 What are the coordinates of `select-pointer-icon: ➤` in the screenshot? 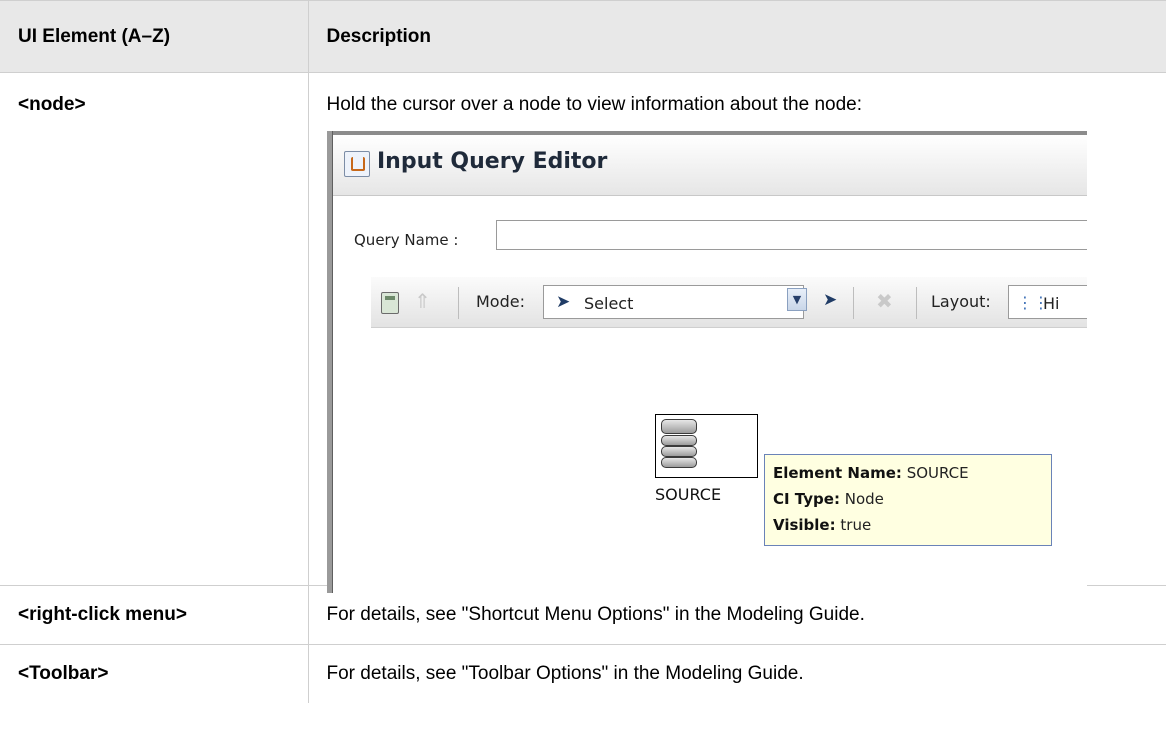 It's located at (563, 302).